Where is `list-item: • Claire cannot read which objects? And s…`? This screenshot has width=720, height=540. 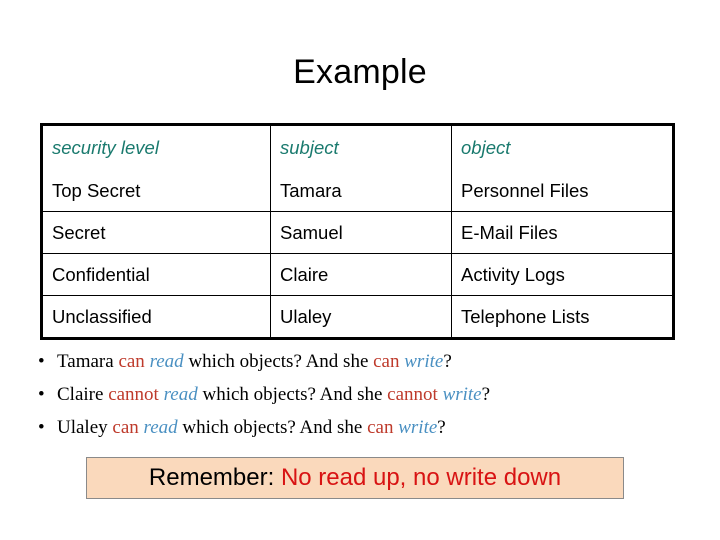 list-item: • Claire cannot read which objects? And s… is located at coordinates (360, 394).